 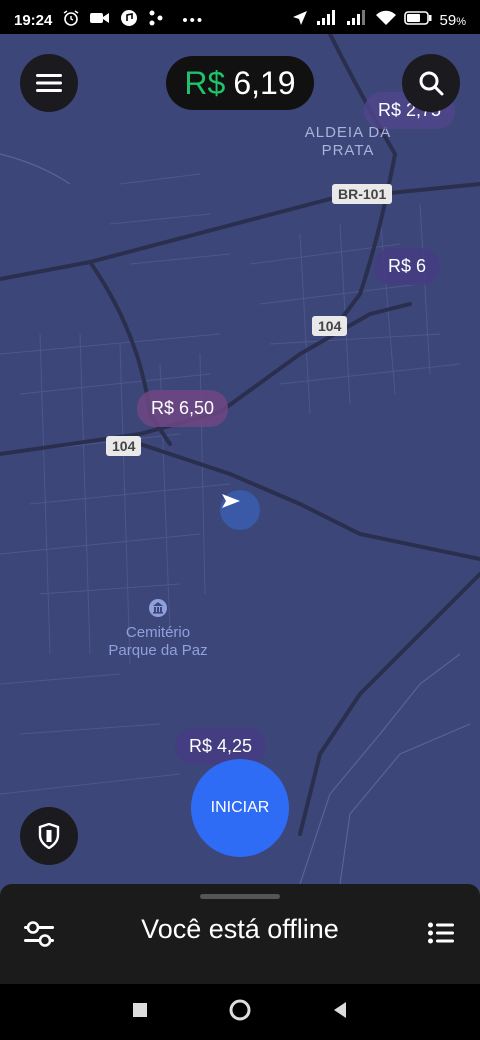 I want to click on safety-button, so click(x=49, y=836).